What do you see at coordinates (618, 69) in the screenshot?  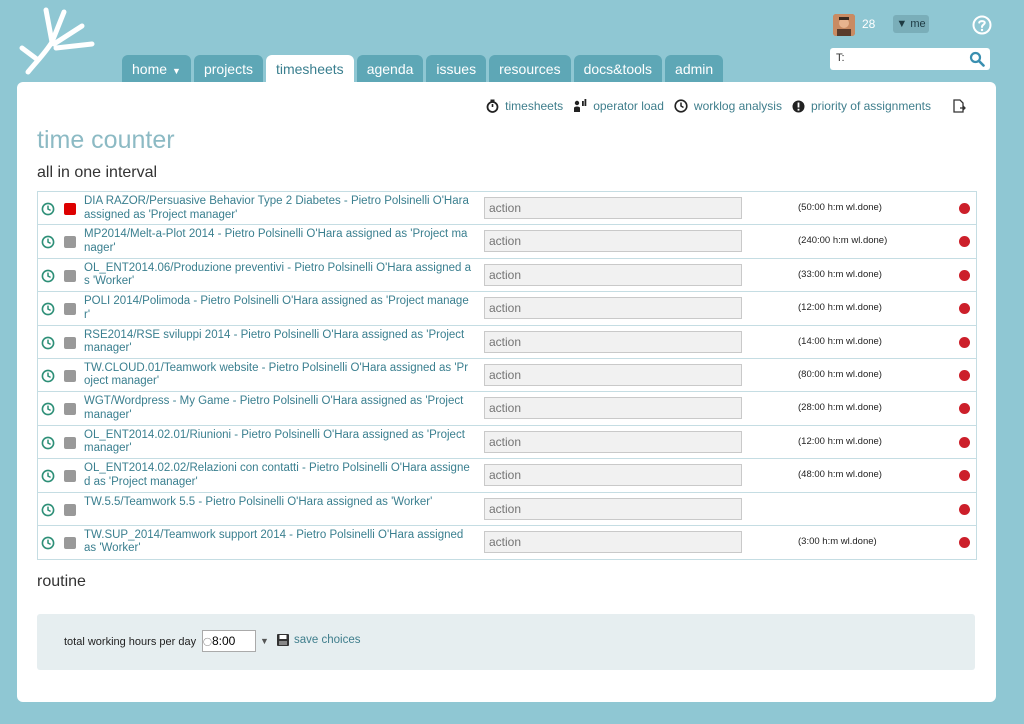 I see `tab-docs-tools: docs&tools` at bounding box center [618, 69].